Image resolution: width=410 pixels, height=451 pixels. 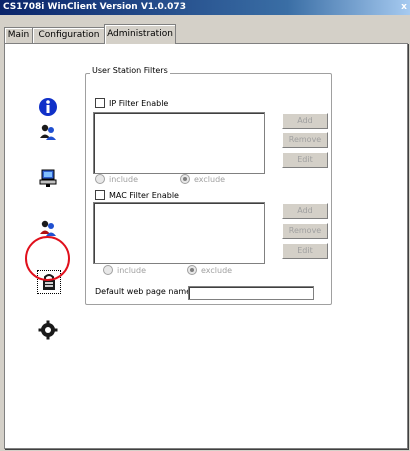 I want to click on mac-edit-button: Edit, so click(x=305, y=251).